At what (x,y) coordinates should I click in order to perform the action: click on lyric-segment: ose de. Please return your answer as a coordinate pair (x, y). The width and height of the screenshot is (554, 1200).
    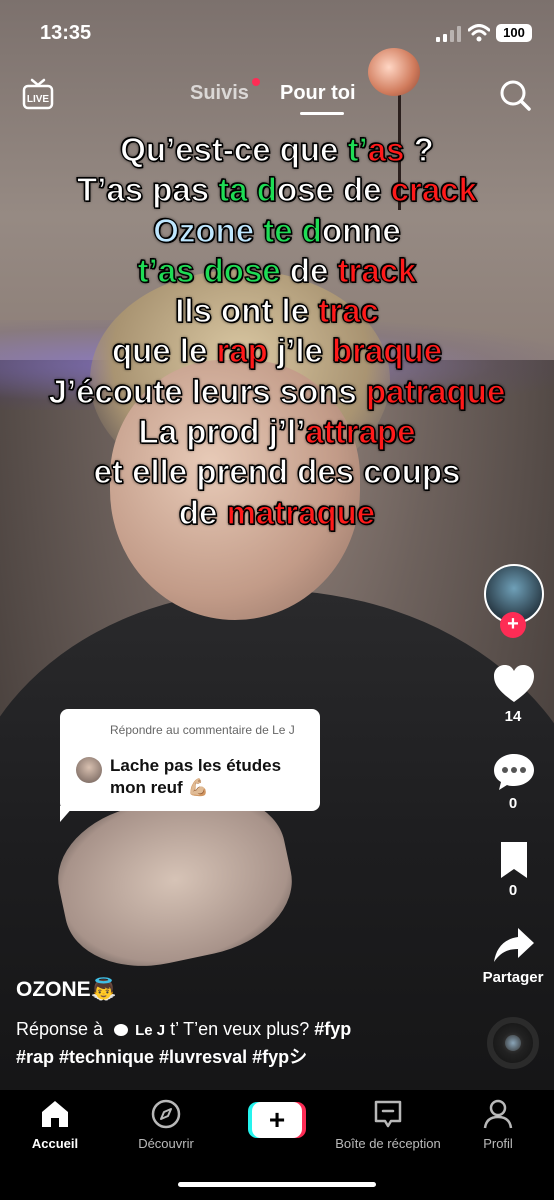
    Looking at the image, I should click on (333, 190).